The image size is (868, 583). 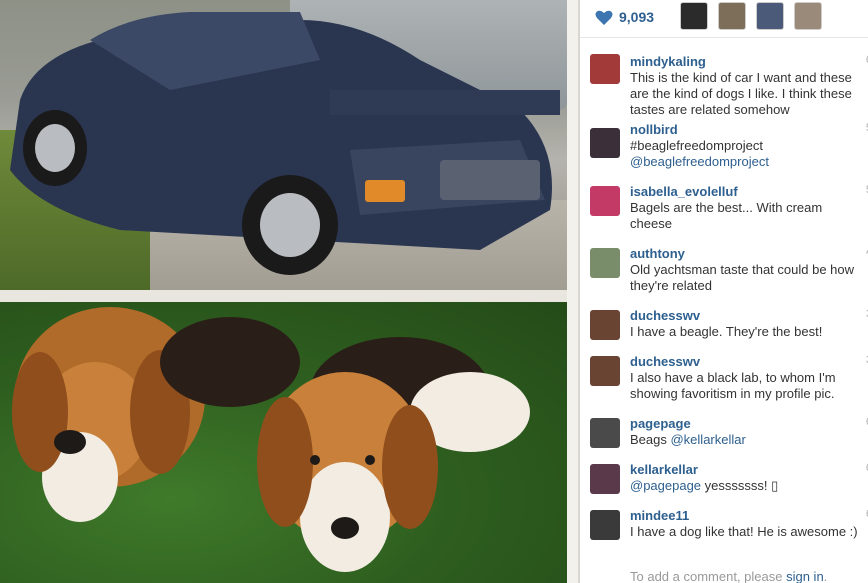 I want to click on add-comment-prompt: To add a comment, please sign in., so click(x=729, y=576).